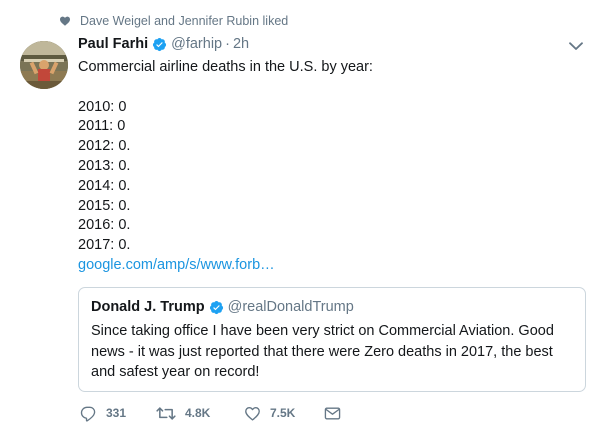 This screenshot has height=439, width=603. I want to click on tweet-text-line: 2015: 0., so click(104, 205).